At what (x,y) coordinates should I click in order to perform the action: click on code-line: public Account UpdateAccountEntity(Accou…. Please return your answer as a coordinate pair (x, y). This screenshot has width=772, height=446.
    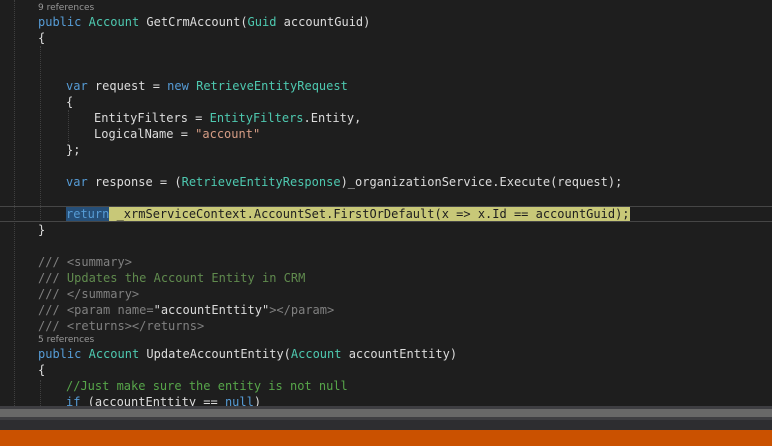
    Looking at the image, I should click on (386, 354).